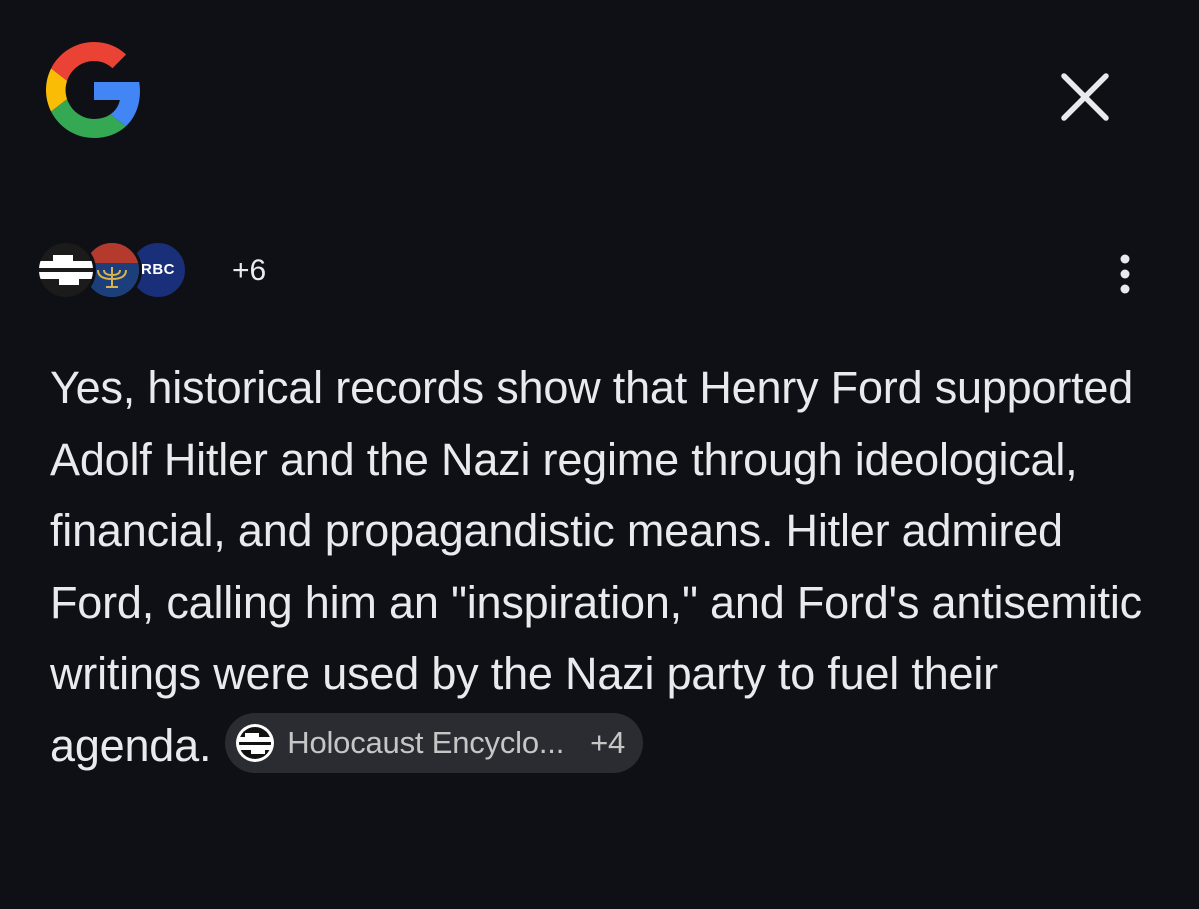 The width and height of the screenshot is (1199, 909). Describe the element at coordinates (1085, 97) in the screenshot. I see `close-icon` at that location.